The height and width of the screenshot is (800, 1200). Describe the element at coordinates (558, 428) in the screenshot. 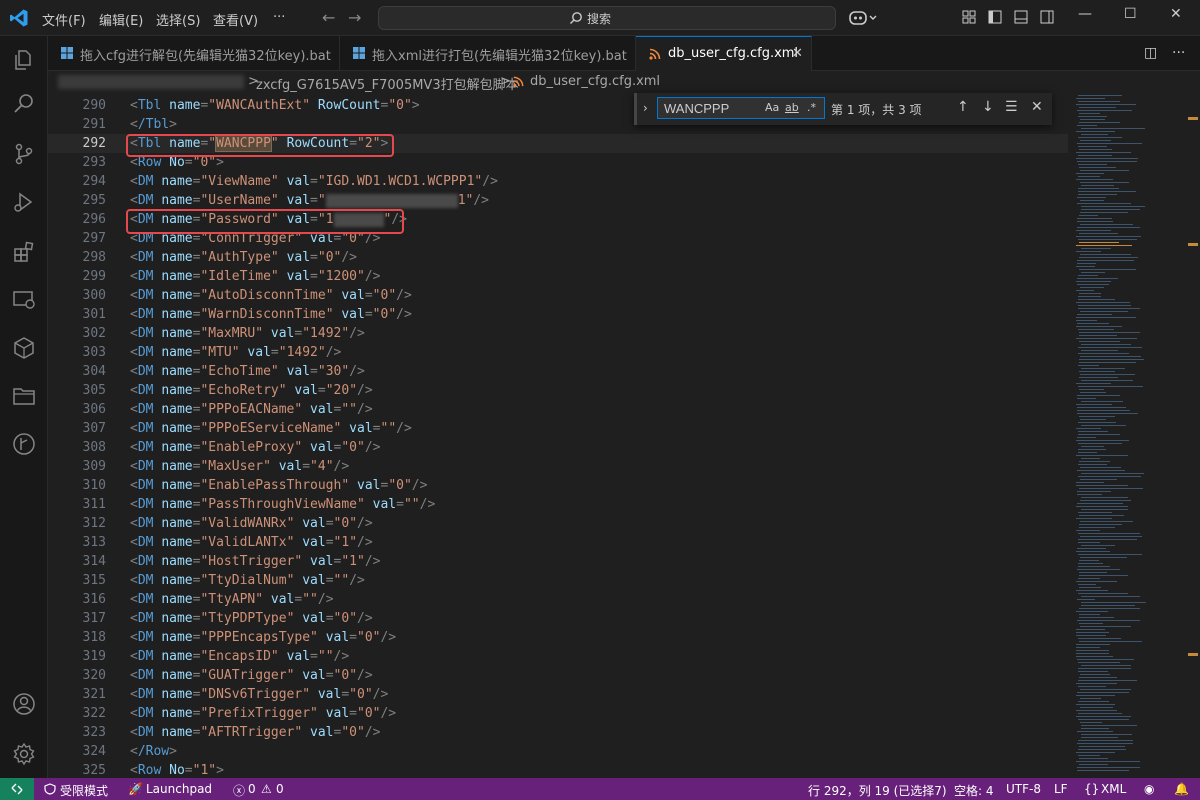

I see `code-line: 307 <DM name="PPPoEServiceName" val=""/>` at that location.